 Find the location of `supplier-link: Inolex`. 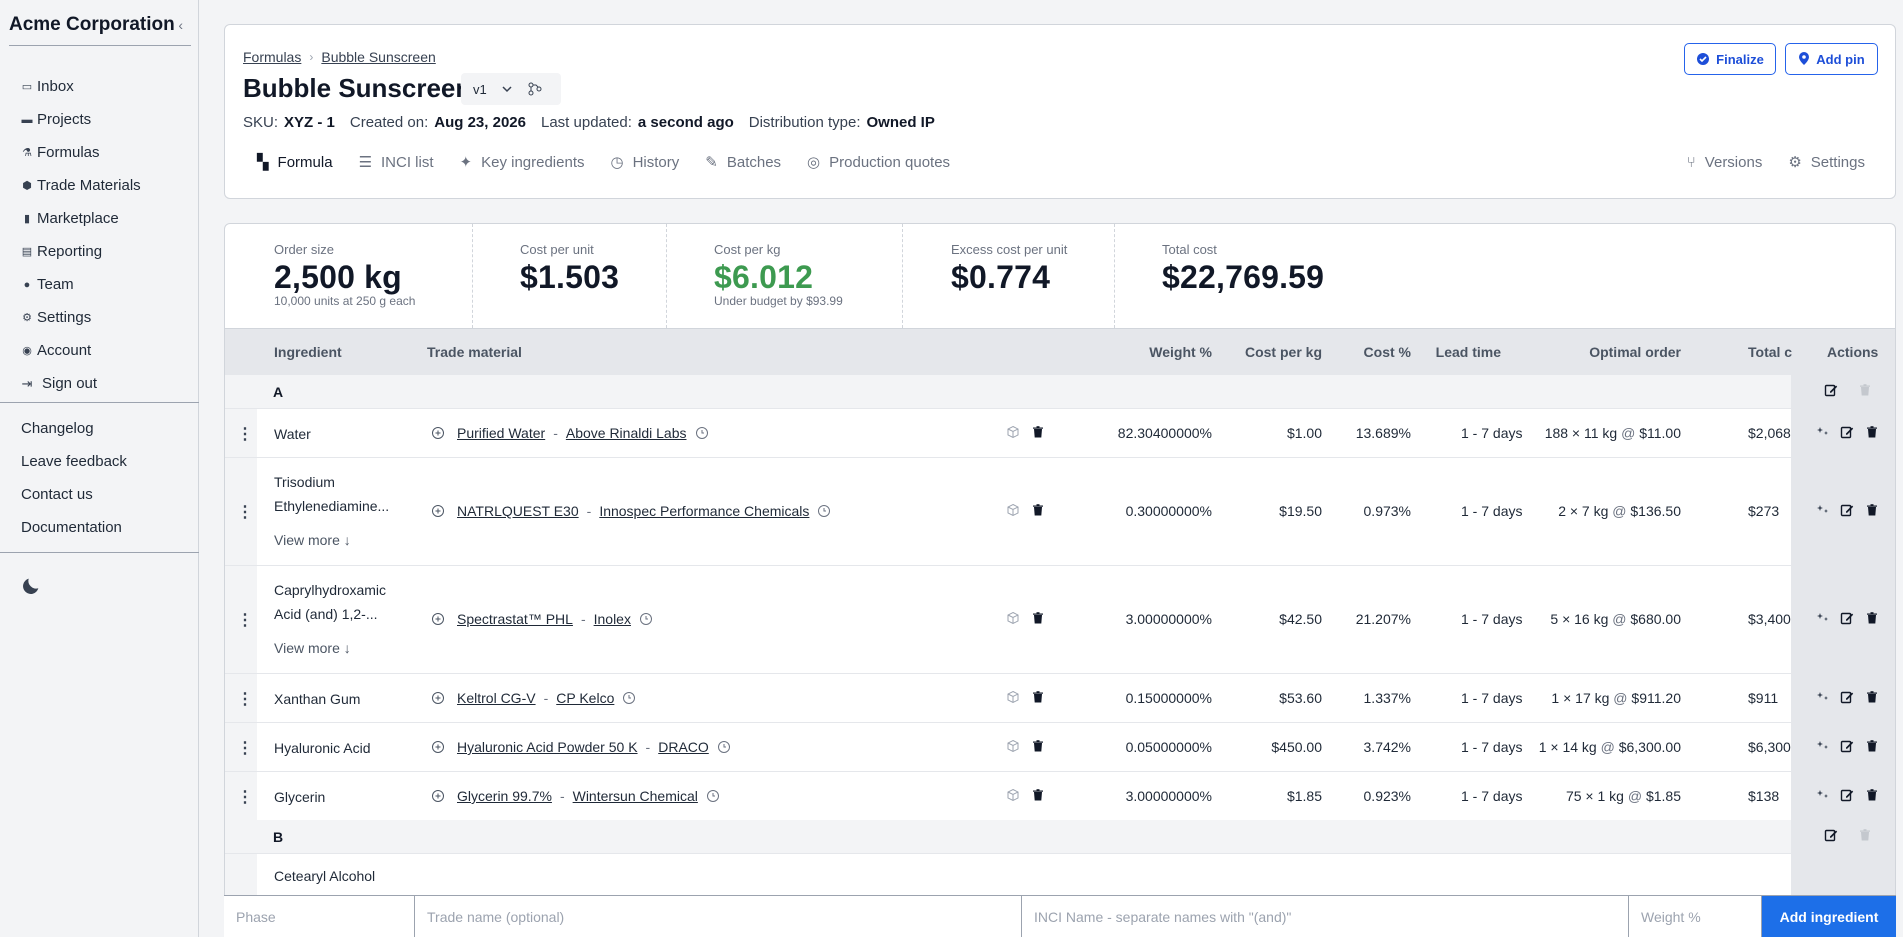

supplier-link: Inolex is located at coordinates (612, 619).